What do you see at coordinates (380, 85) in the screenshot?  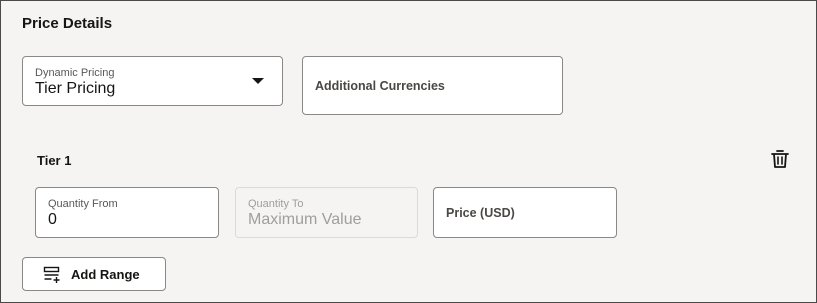 I see `additional-currencies-label: Additional Currencies` at bounding box center [380, 85].